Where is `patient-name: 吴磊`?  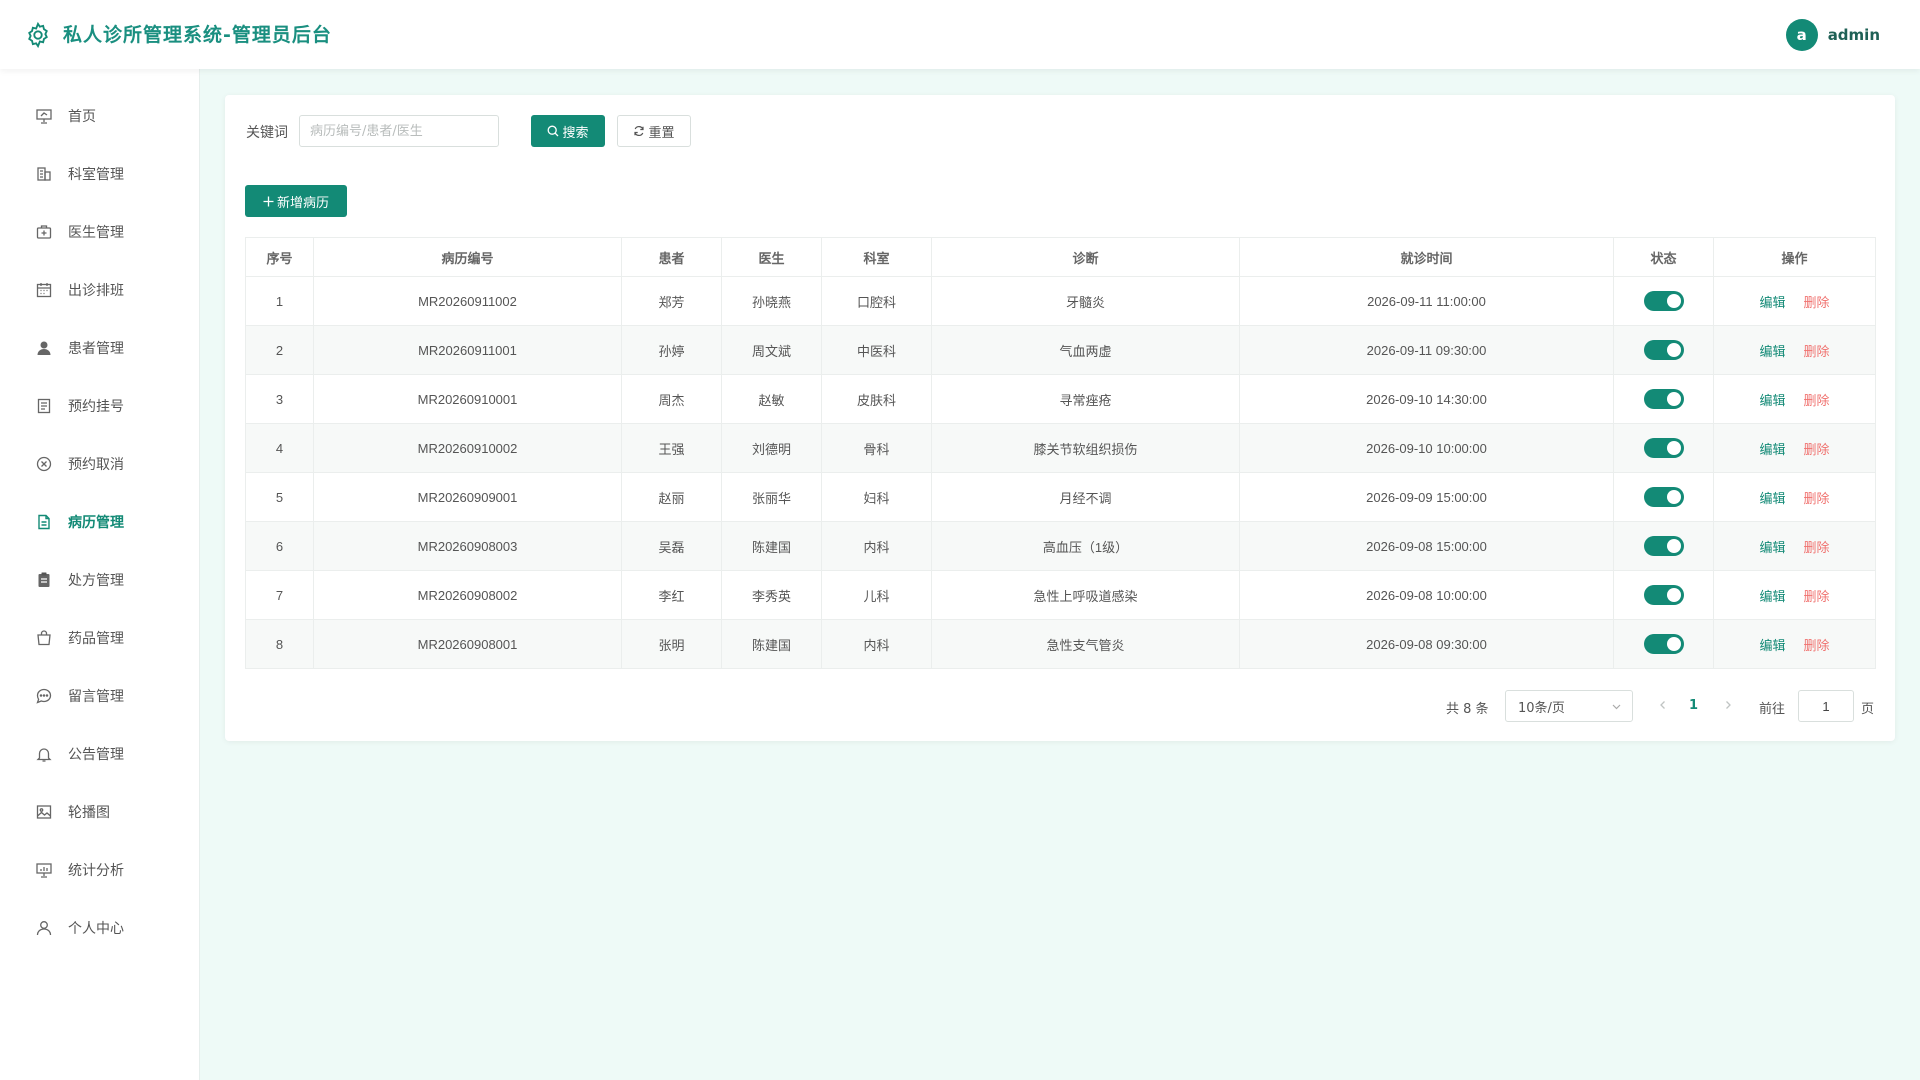 patient-name: 吴磊 is located at coordinates (671, 546).